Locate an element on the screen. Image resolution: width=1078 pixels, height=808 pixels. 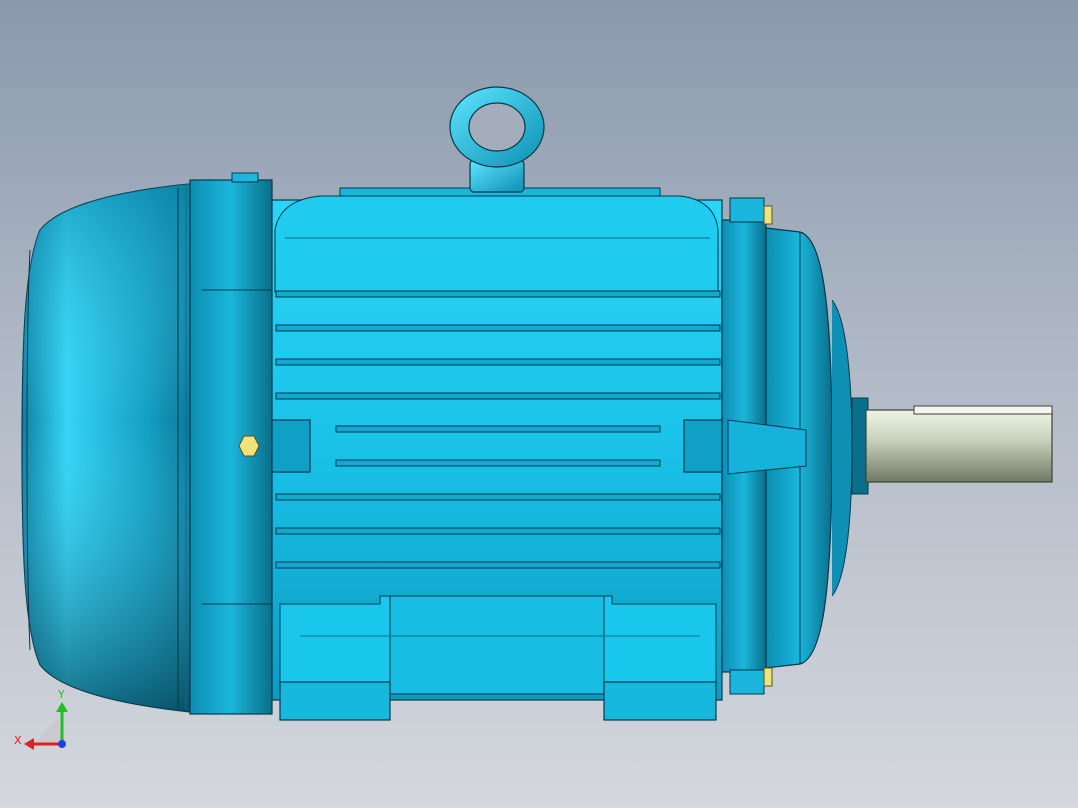
fan-cover is located at coordinates (111, 448).